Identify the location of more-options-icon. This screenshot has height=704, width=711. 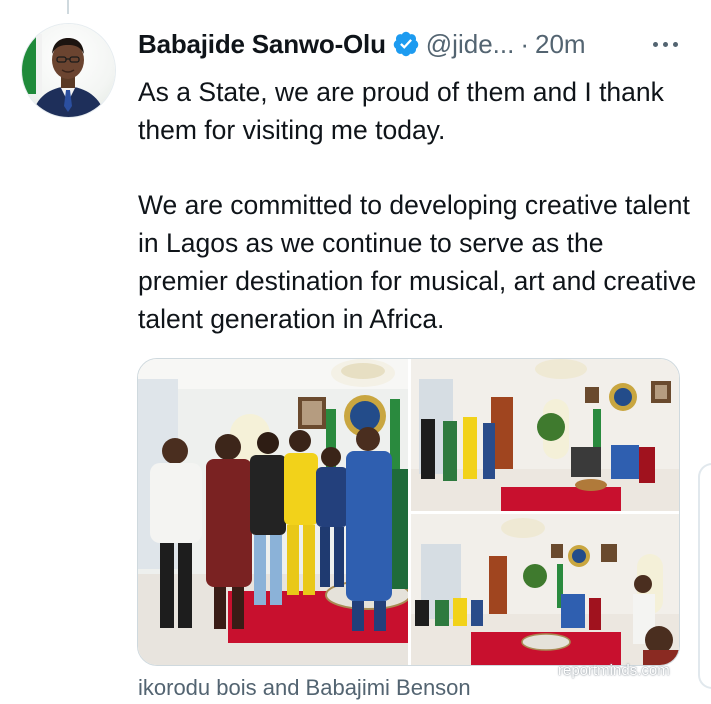
(665, 44).